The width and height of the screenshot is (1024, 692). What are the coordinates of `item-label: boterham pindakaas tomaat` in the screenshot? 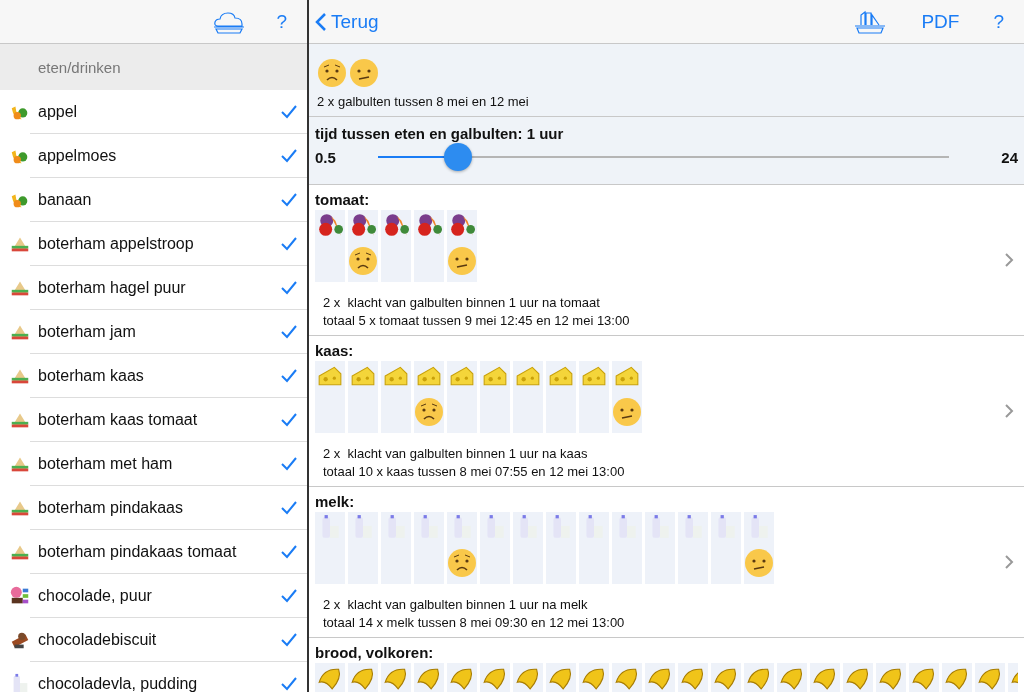 It's located at (138, 552).